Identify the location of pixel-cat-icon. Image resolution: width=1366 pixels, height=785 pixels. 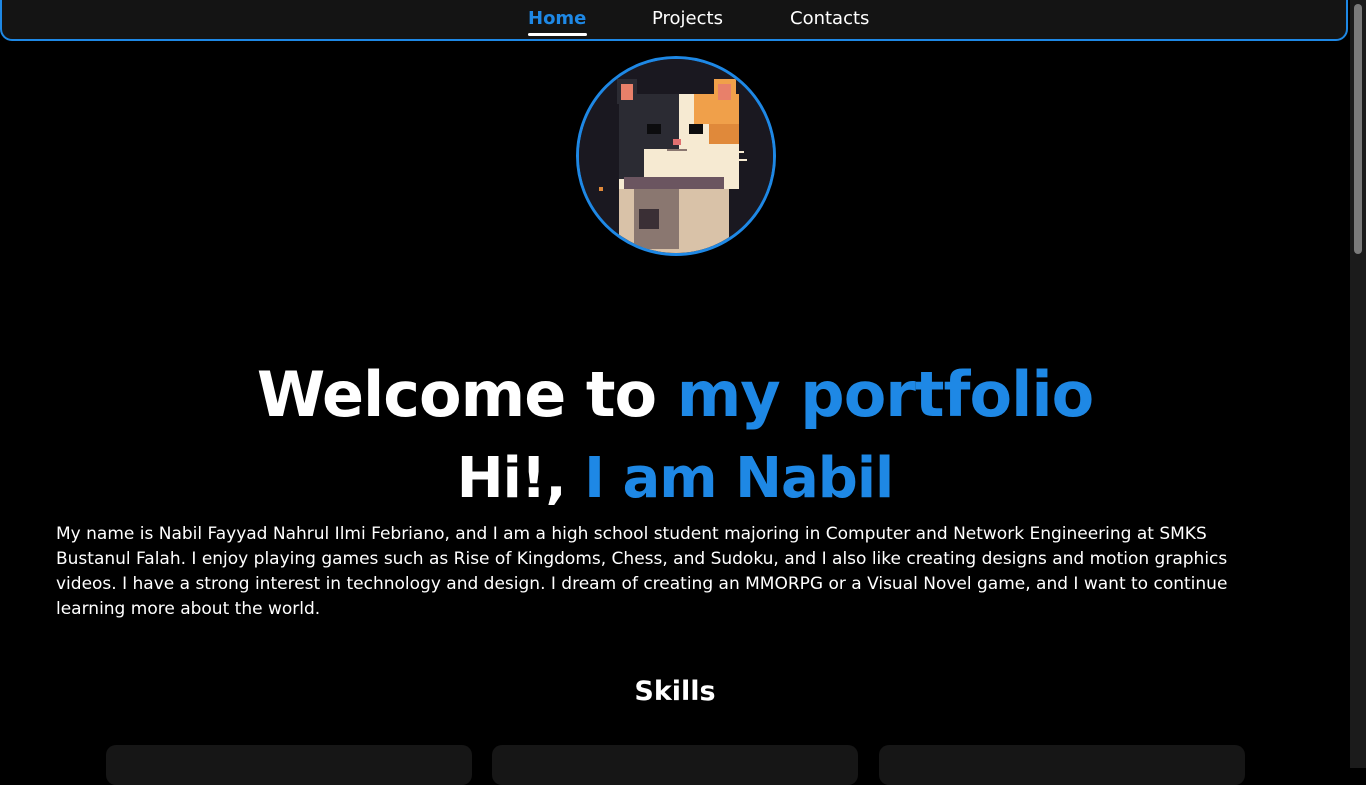
(676, 156).